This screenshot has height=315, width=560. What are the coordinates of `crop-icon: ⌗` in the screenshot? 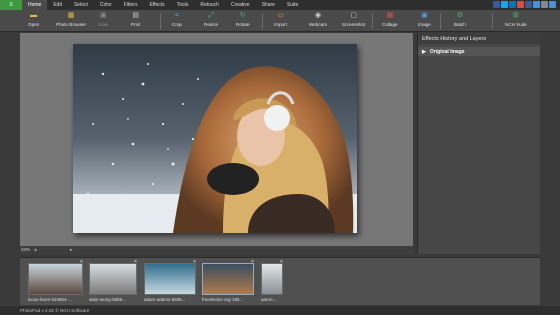 It's located at (177, 15).